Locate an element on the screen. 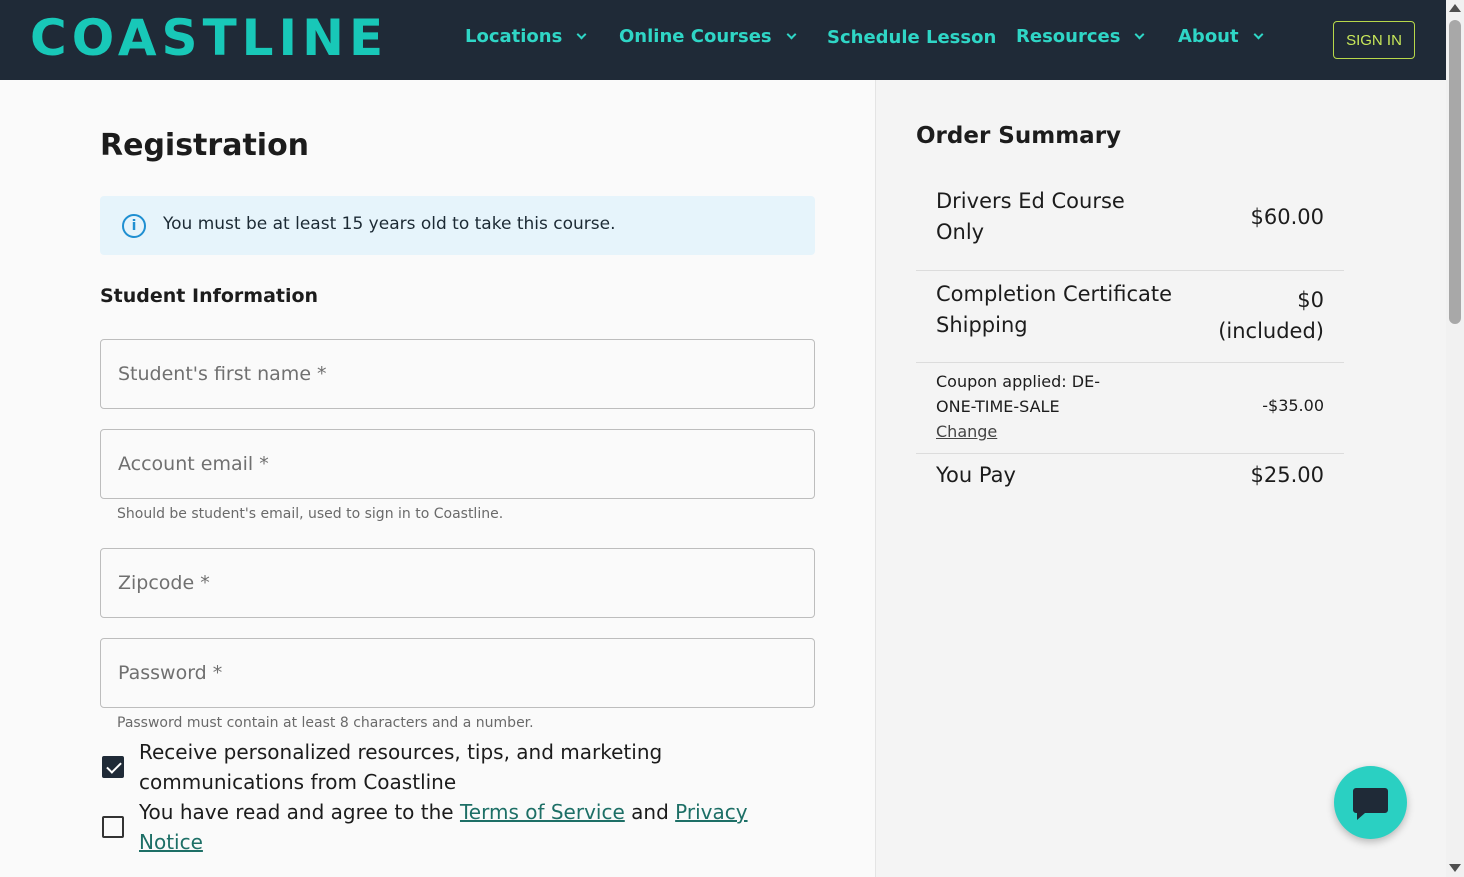  scroll-down-arrow-icon is located at coordinates (1455, 868).